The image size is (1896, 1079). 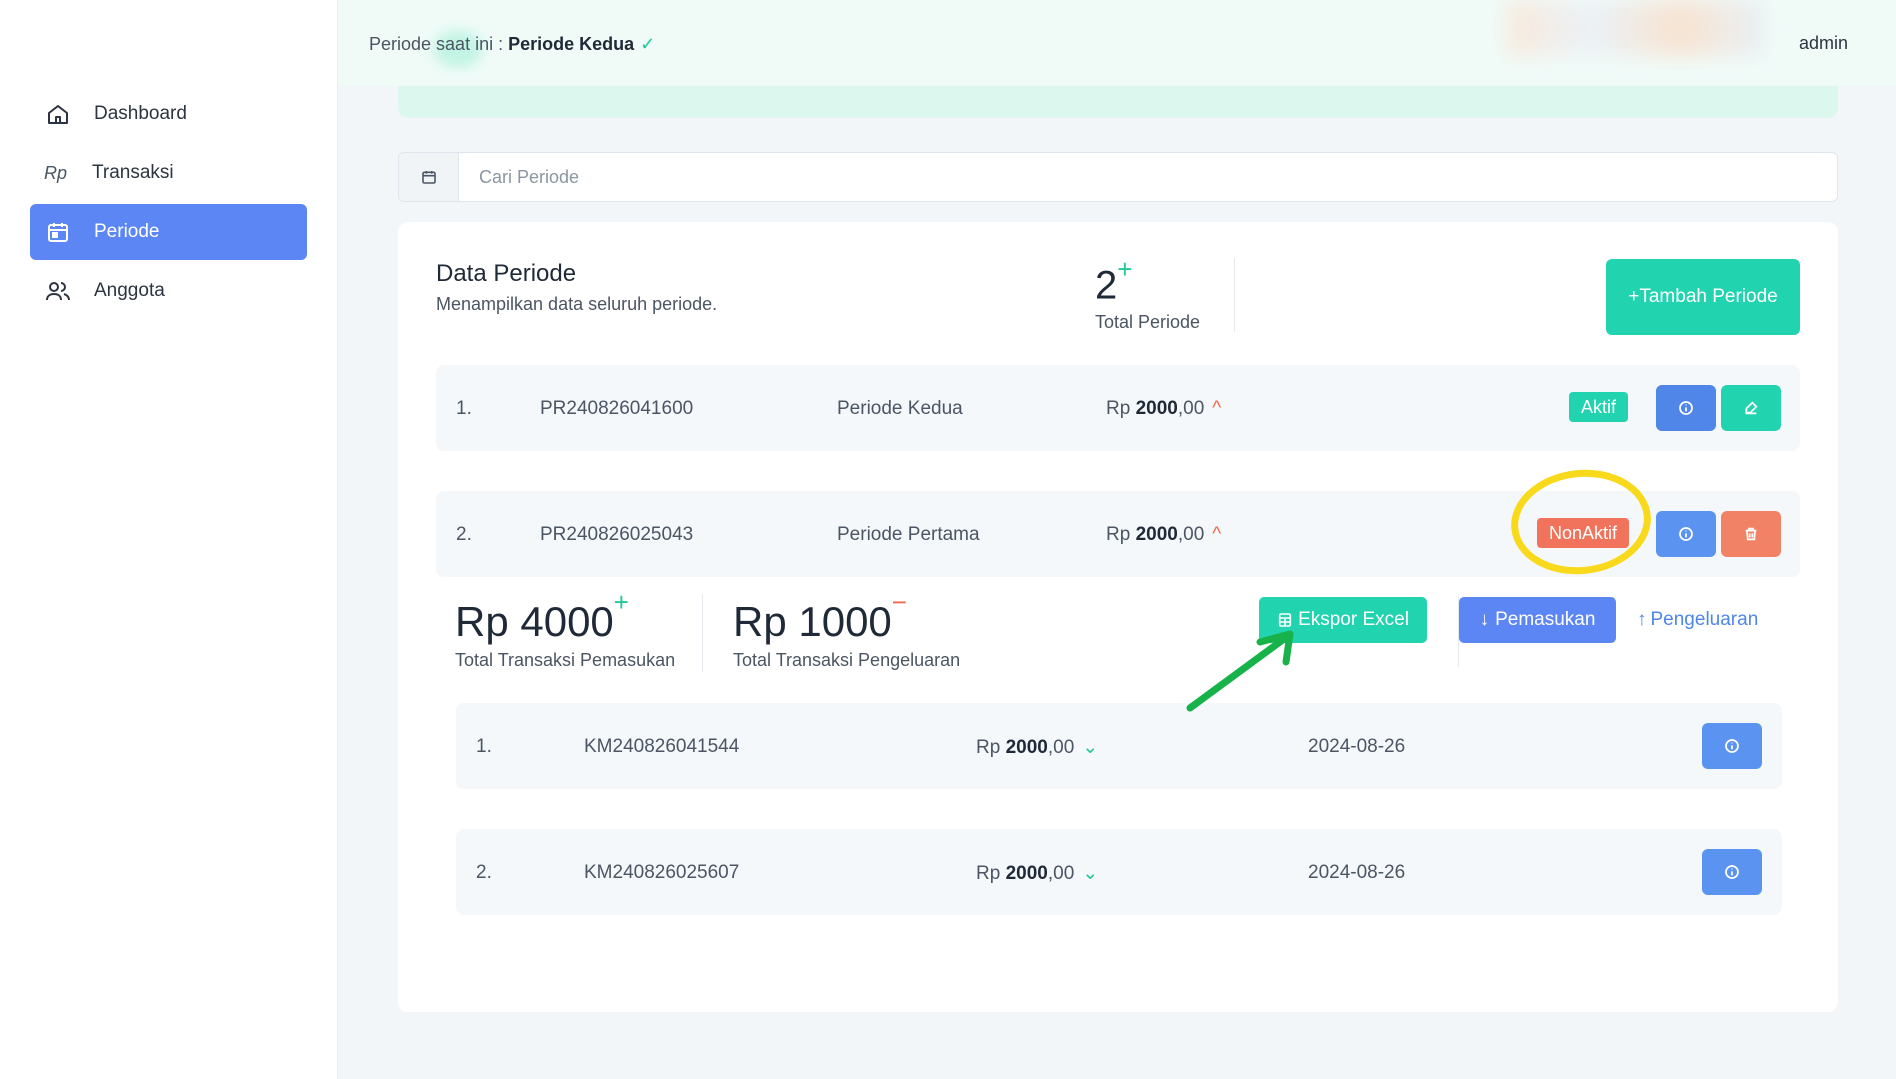 I want to click on users-icon, so click(x=58, y=291).